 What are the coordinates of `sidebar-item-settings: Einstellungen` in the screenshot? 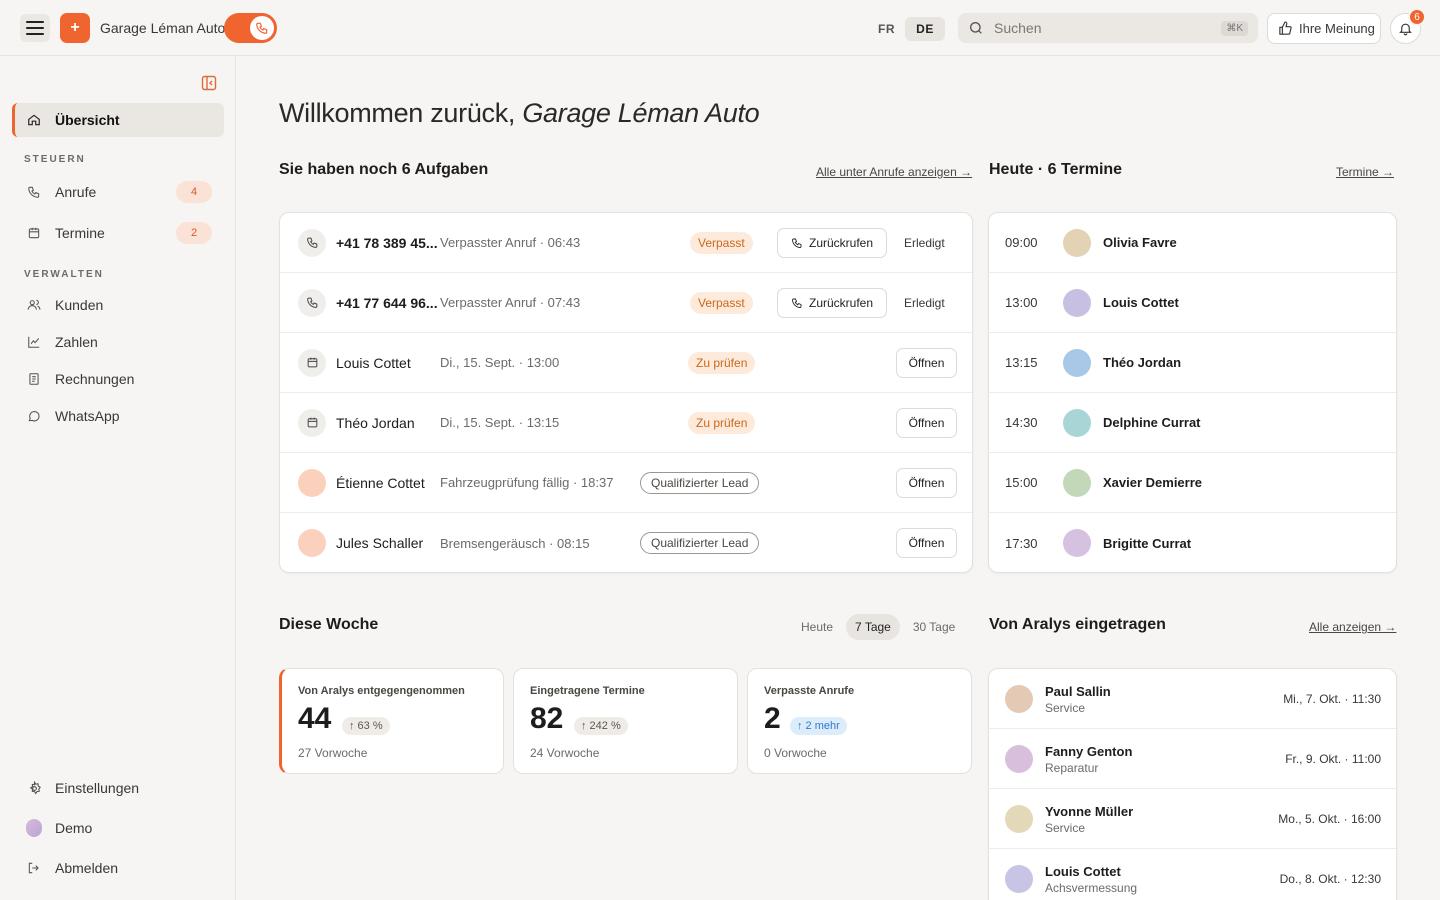 It's located at (118, 788).